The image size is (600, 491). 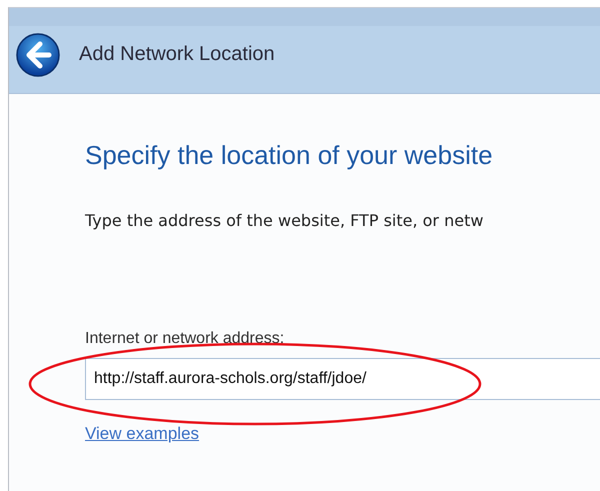 I want to click on view-examples-link: View examples, so click(x=142, y=434).